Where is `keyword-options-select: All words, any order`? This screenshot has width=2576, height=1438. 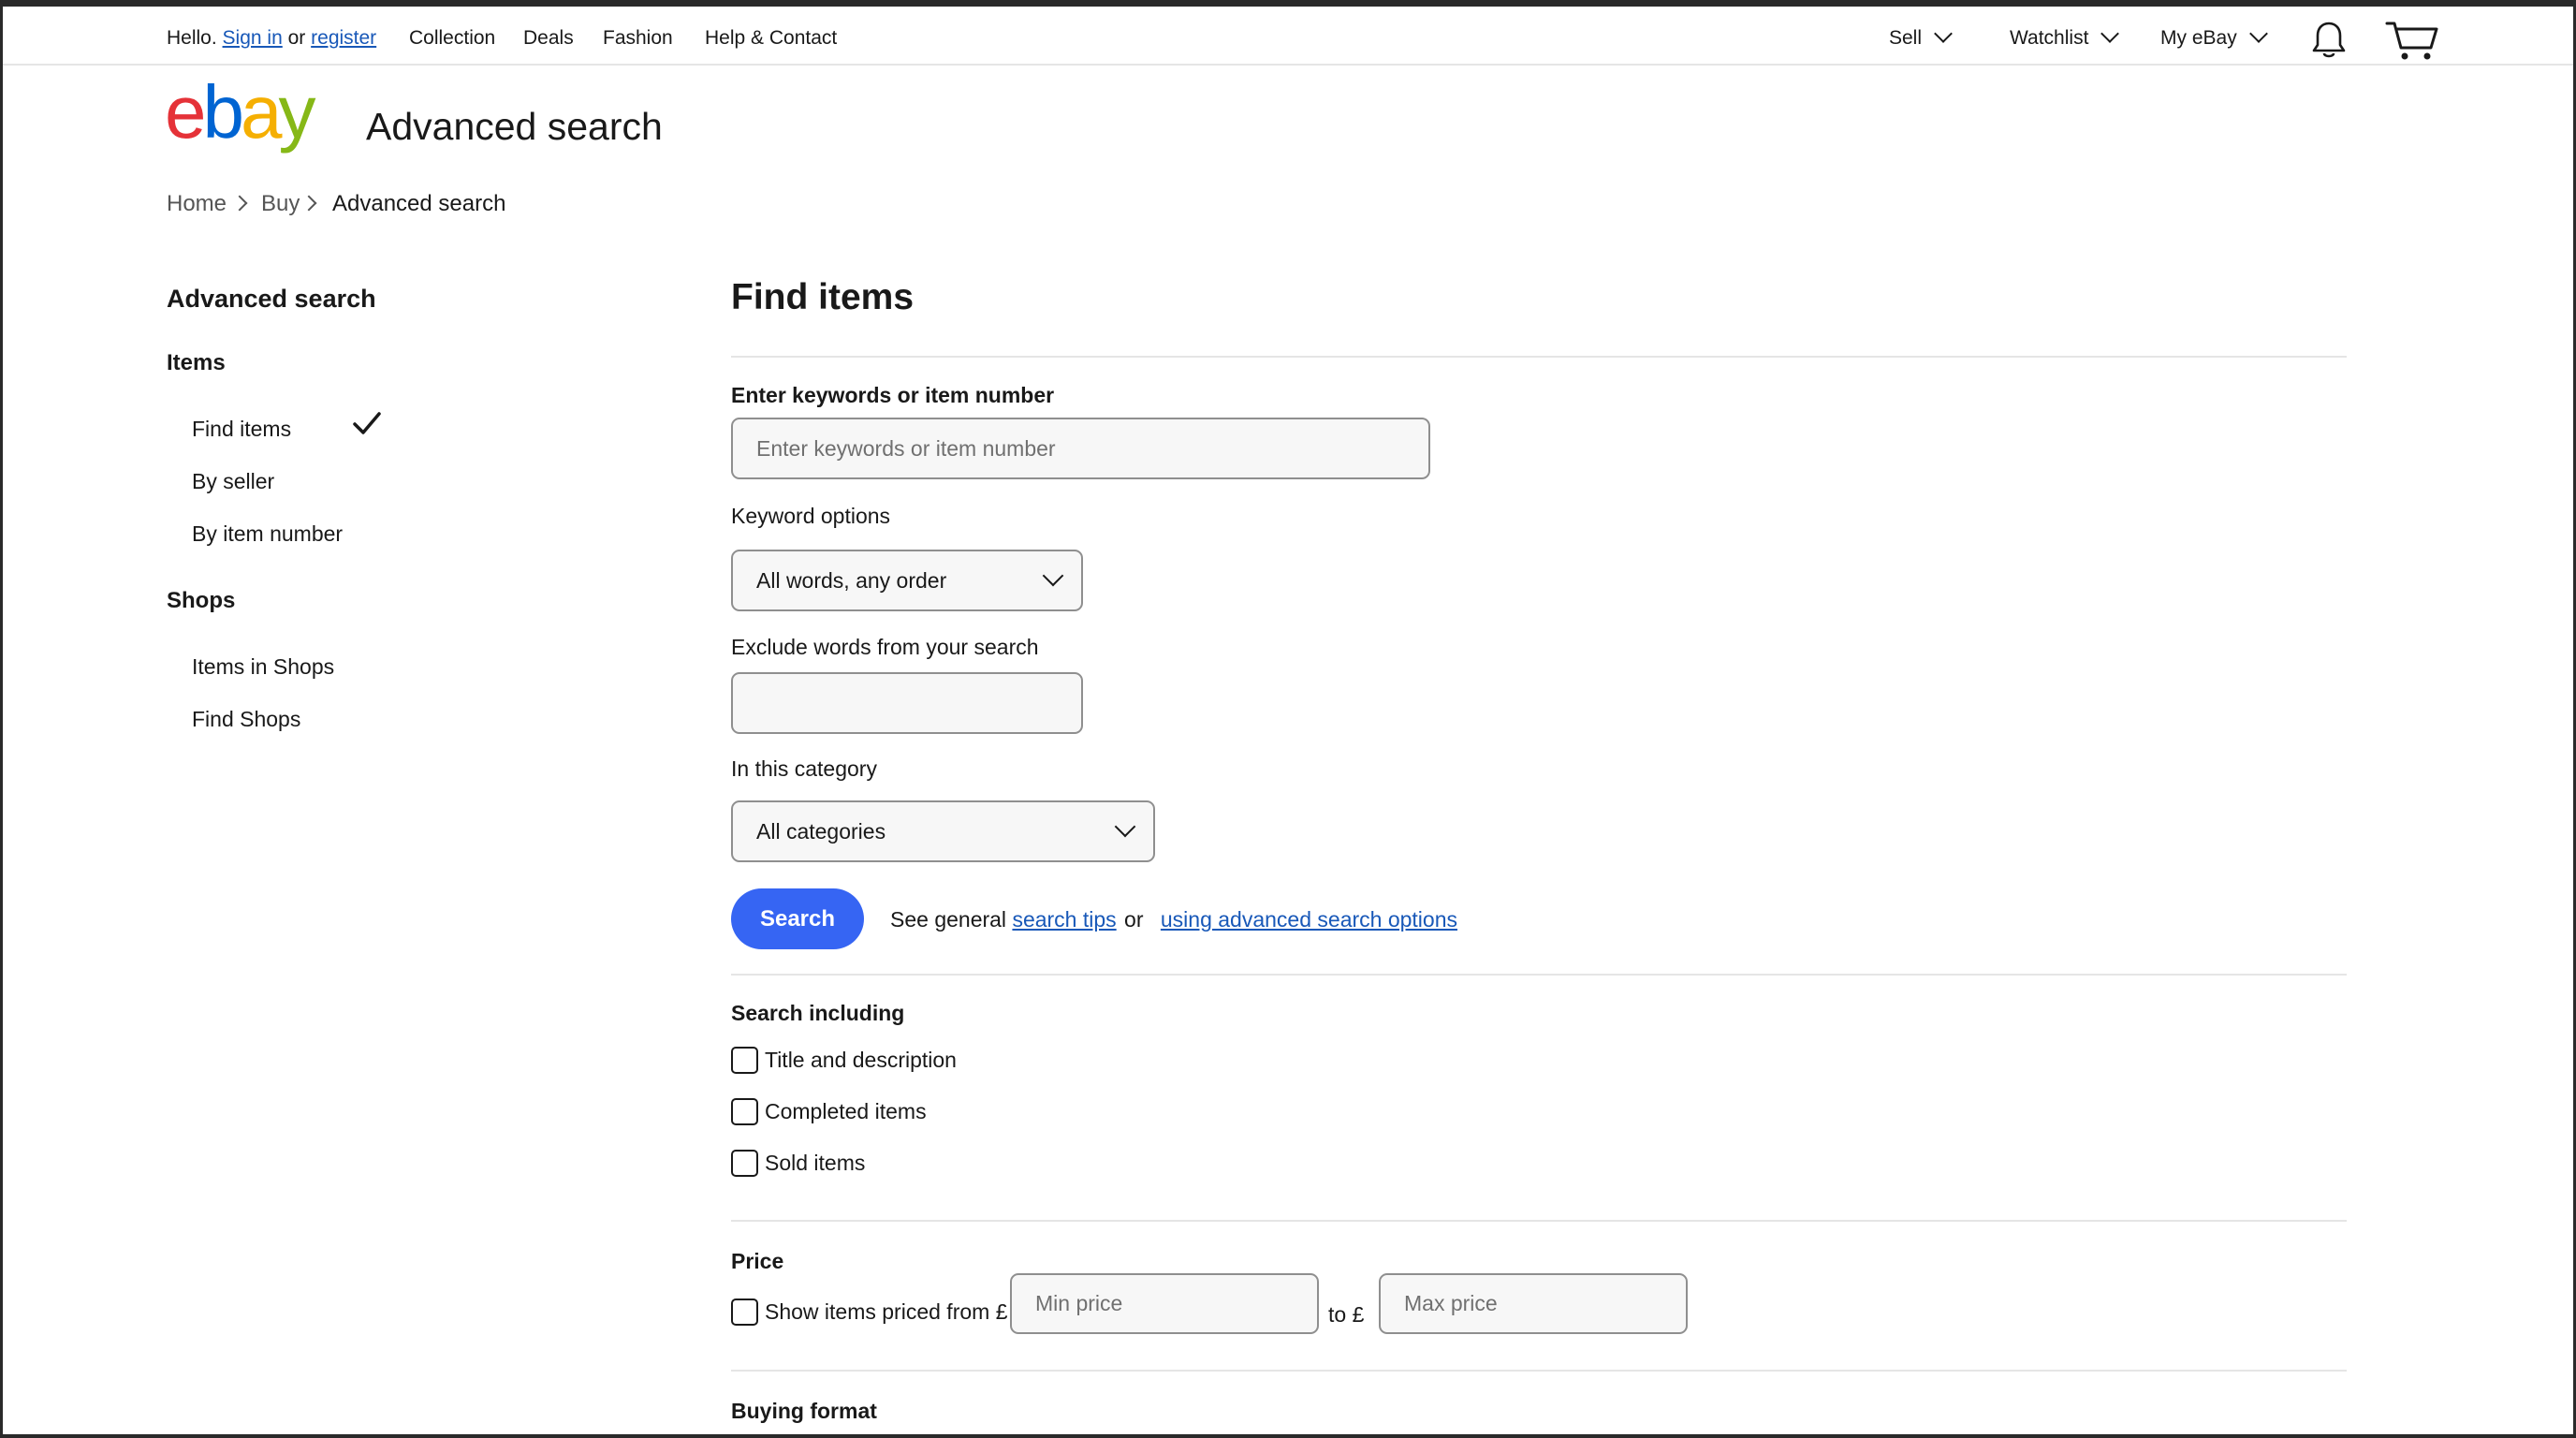
keyword-options-select: All words, any order is located at coordinates (907, 580).